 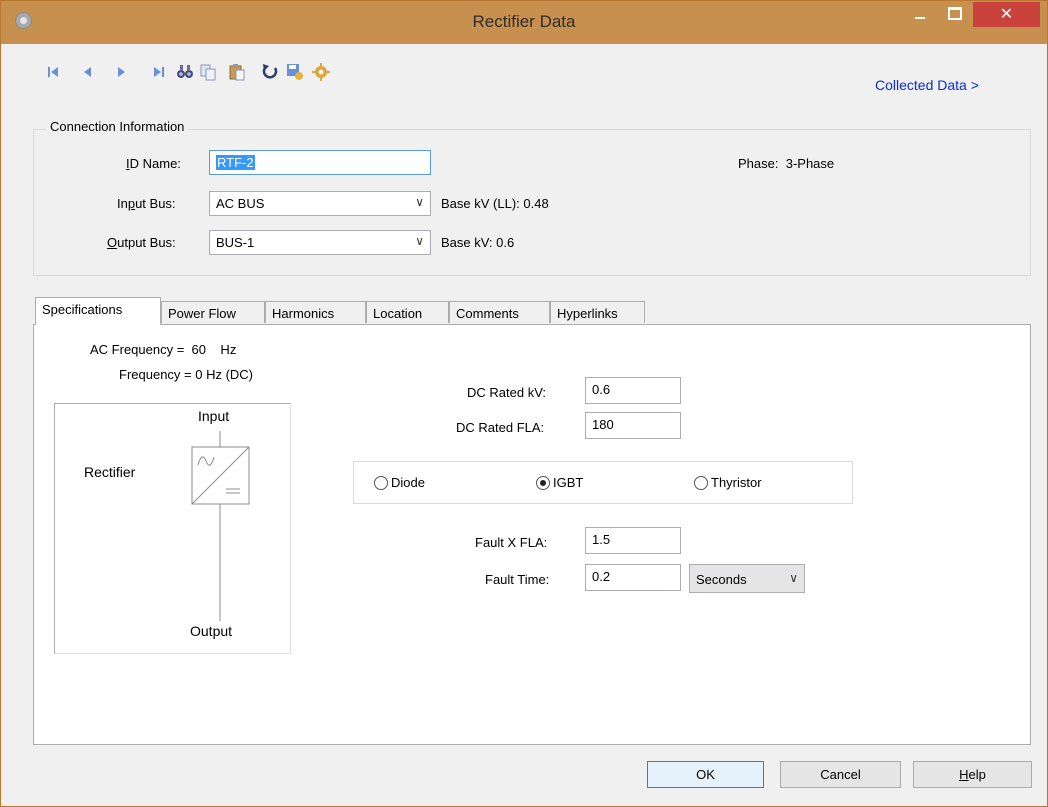 I want to click on diode-radio, so click(x=381, y=483).